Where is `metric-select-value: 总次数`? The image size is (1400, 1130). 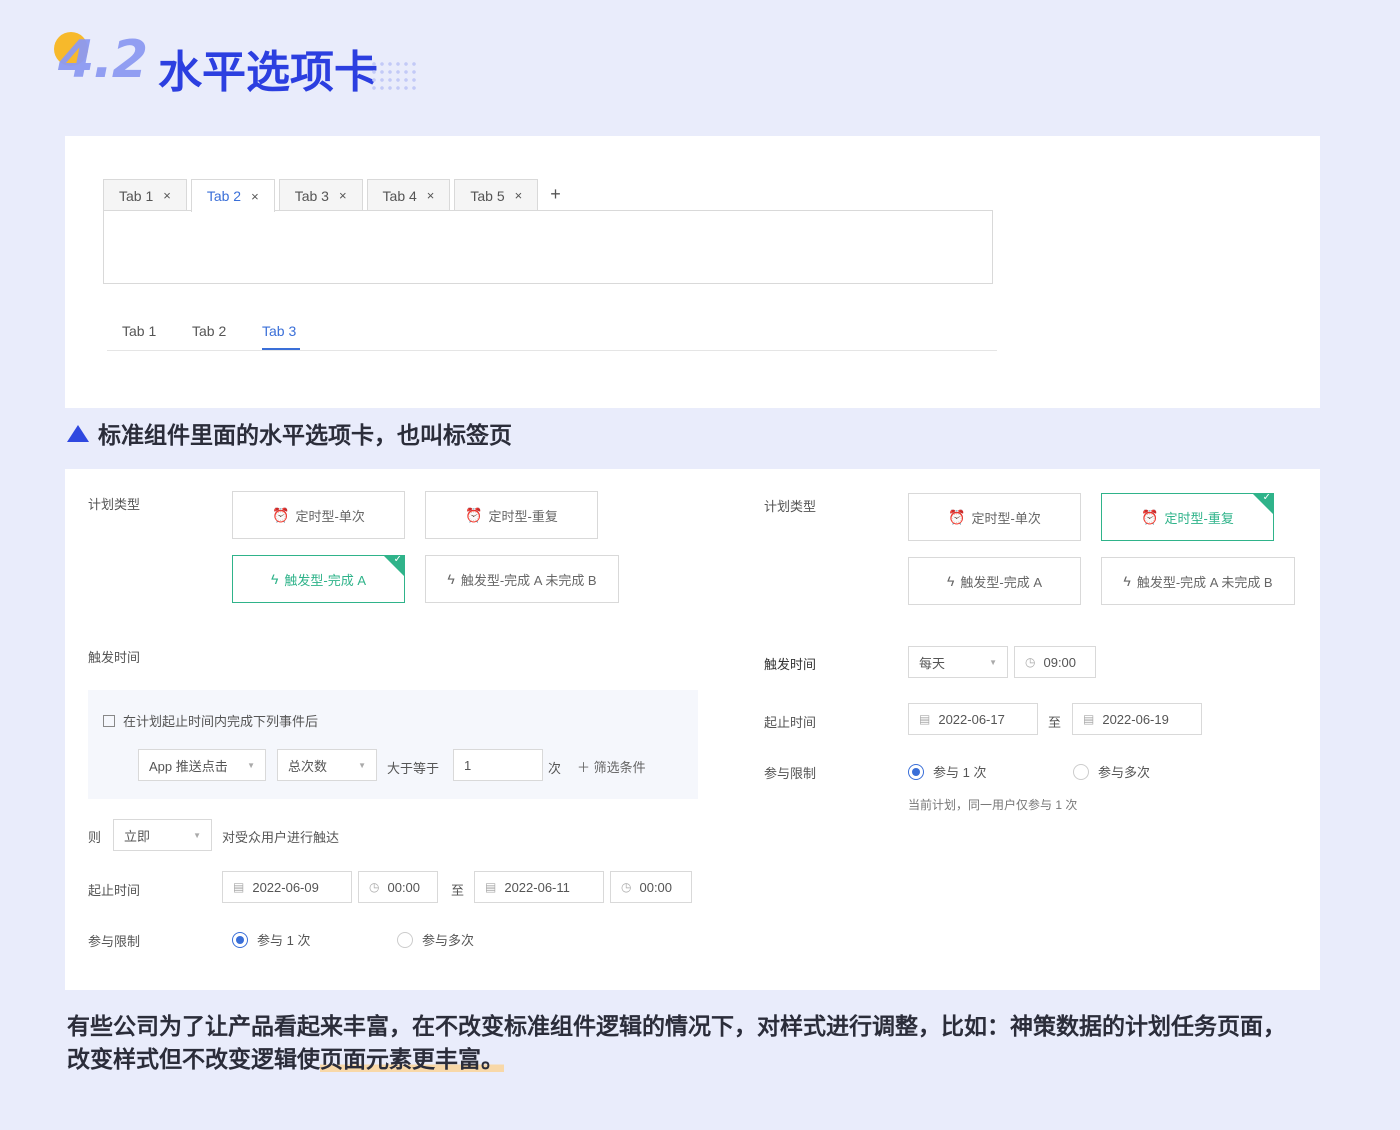 metric-select-value: 总次数 is located at coordinates (308, 766).